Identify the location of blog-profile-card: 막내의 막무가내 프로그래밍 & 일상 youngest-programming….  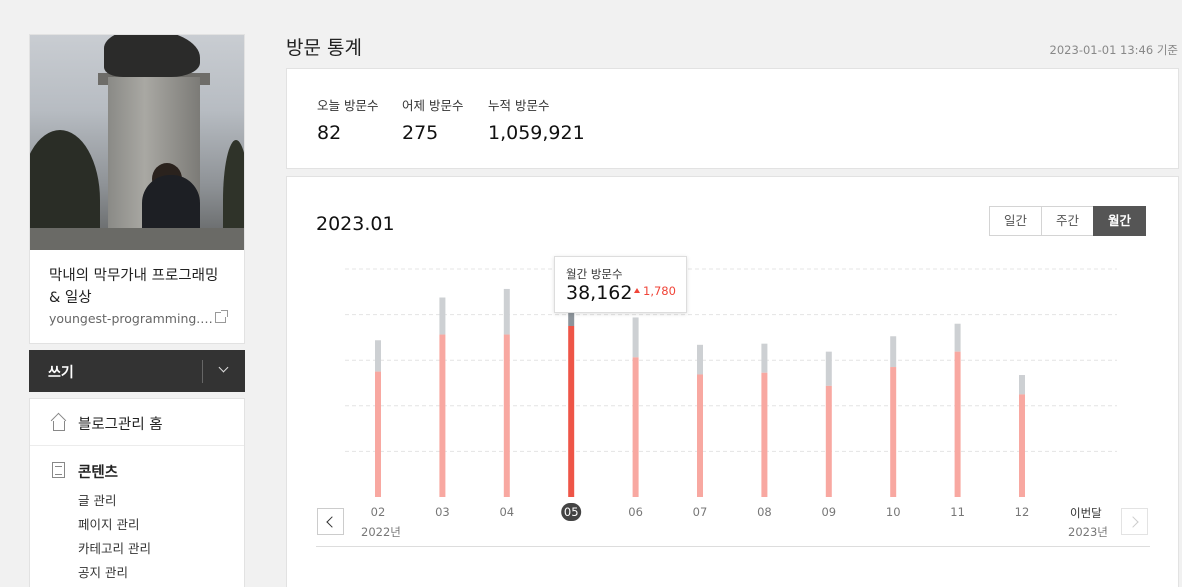
(137, 189).